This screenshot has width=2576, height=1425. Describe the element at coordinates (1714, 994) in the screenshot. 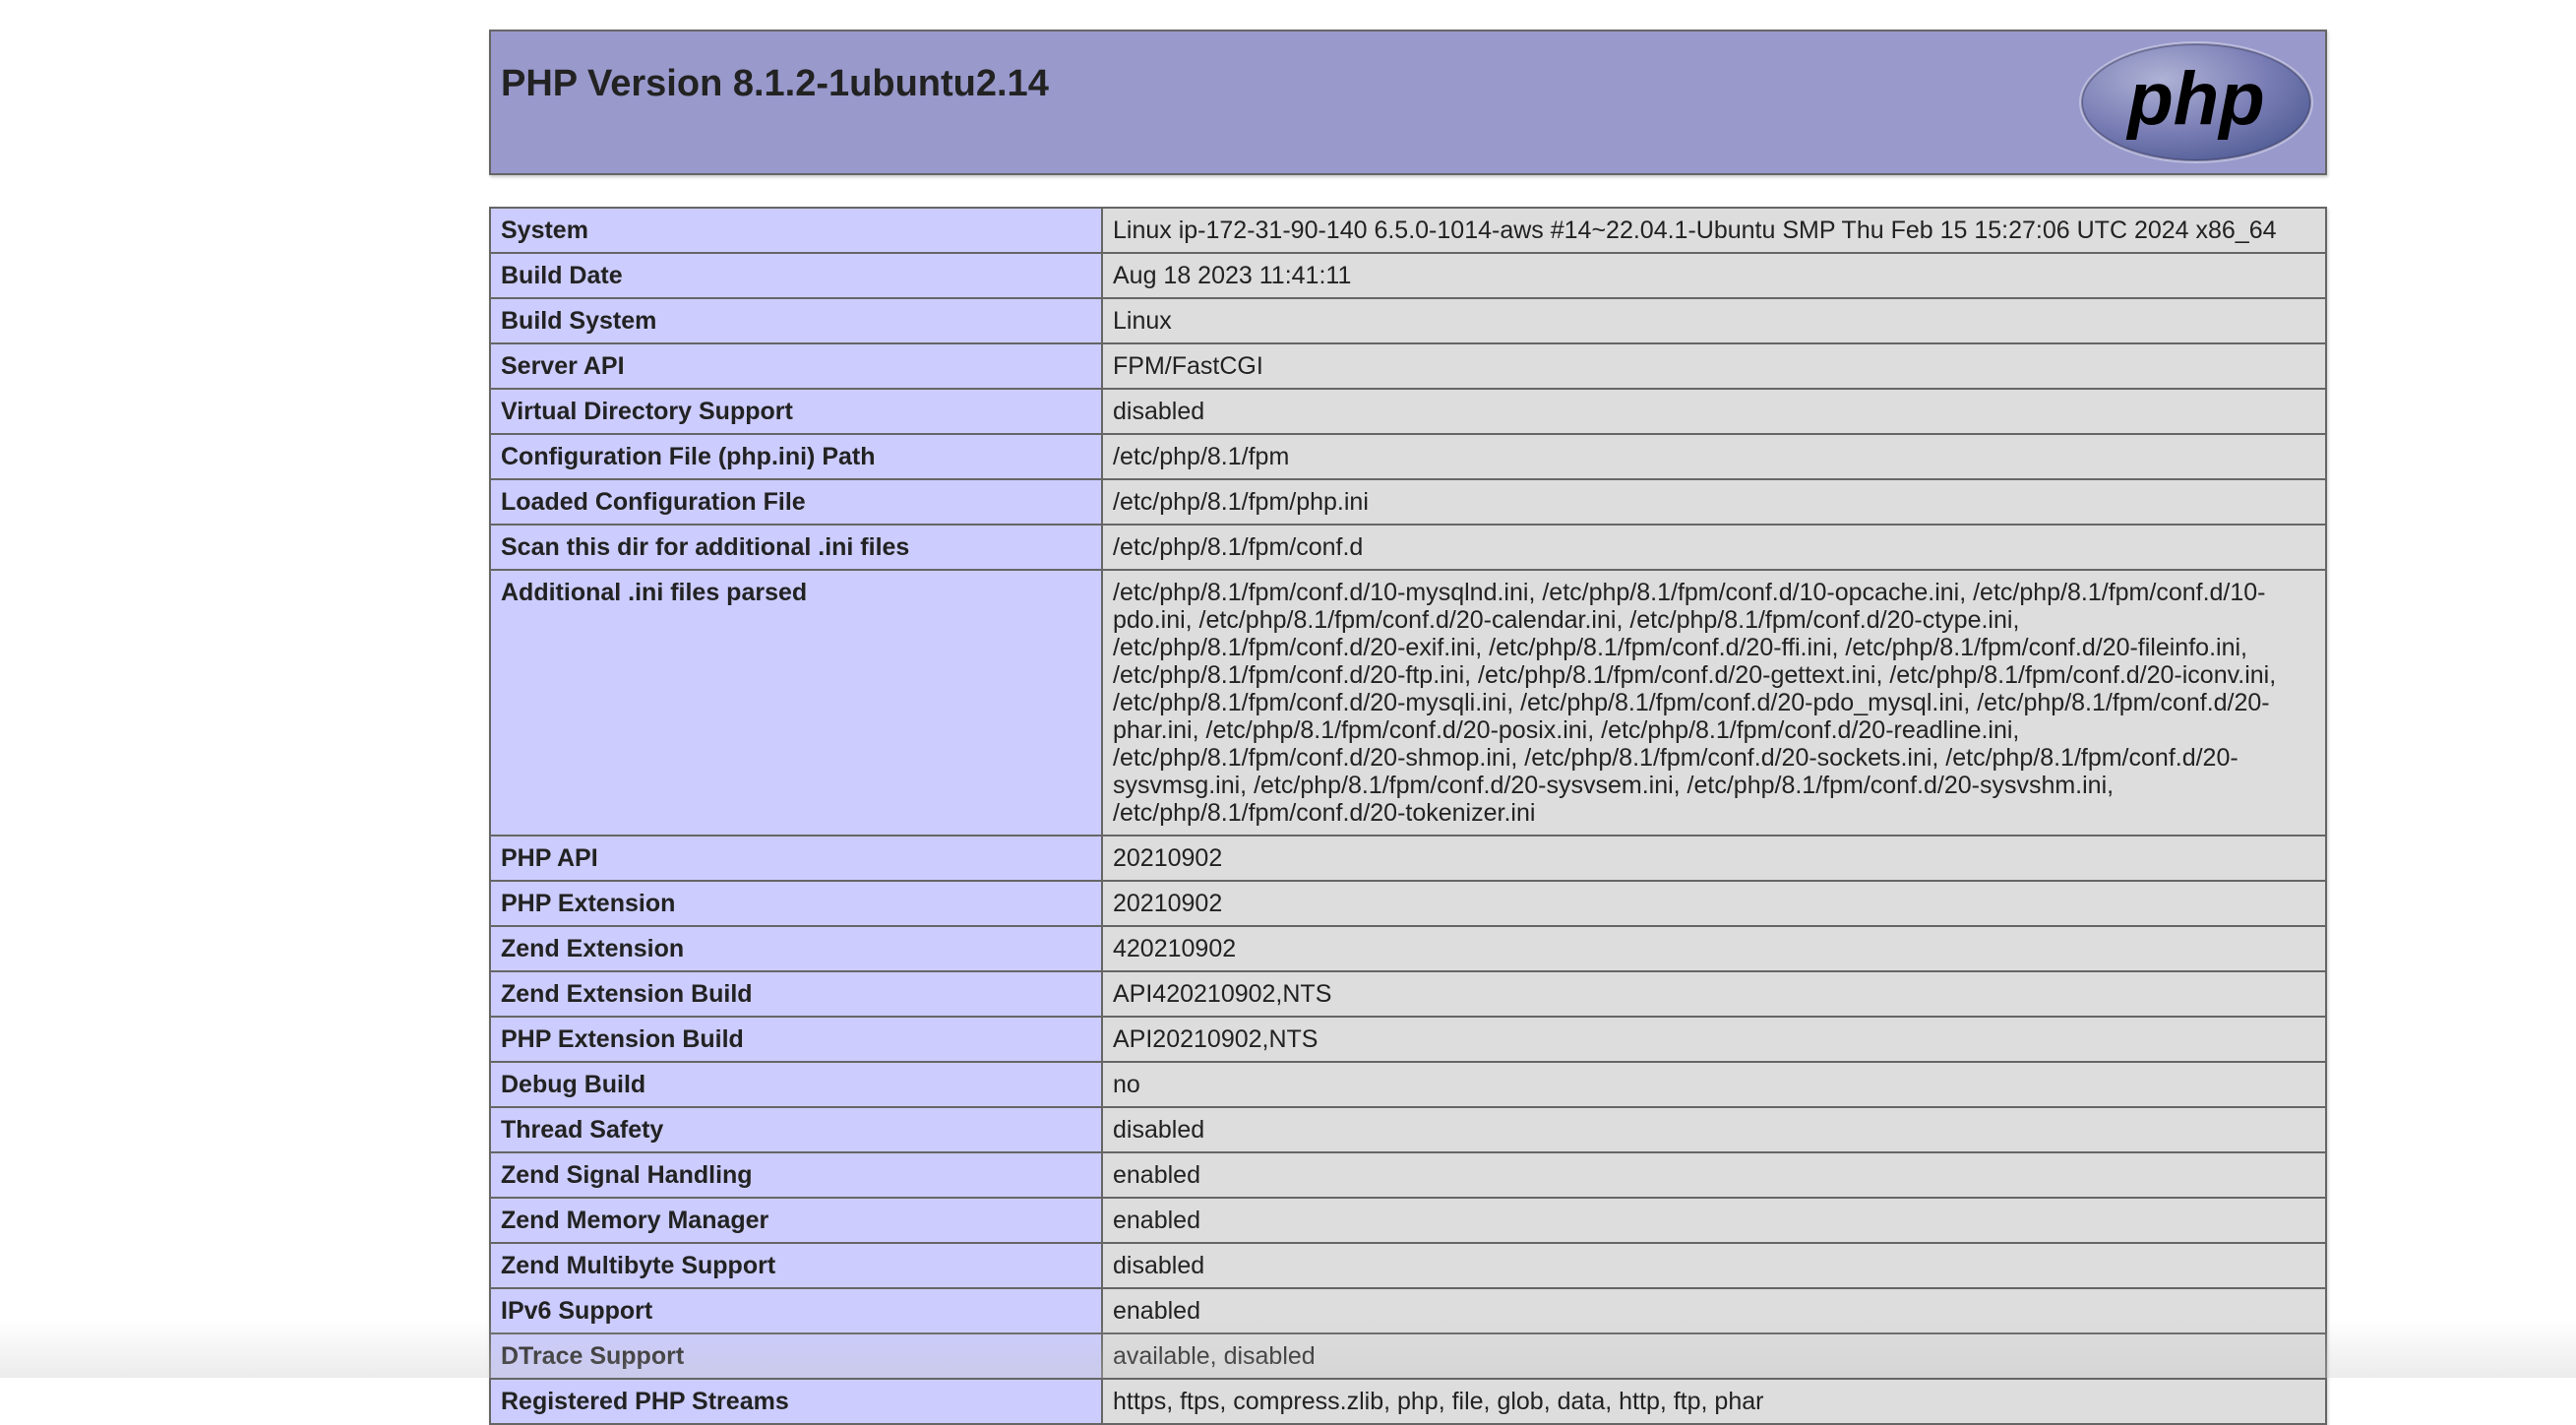

I see `row-value: API420210902,NTS` at that location.